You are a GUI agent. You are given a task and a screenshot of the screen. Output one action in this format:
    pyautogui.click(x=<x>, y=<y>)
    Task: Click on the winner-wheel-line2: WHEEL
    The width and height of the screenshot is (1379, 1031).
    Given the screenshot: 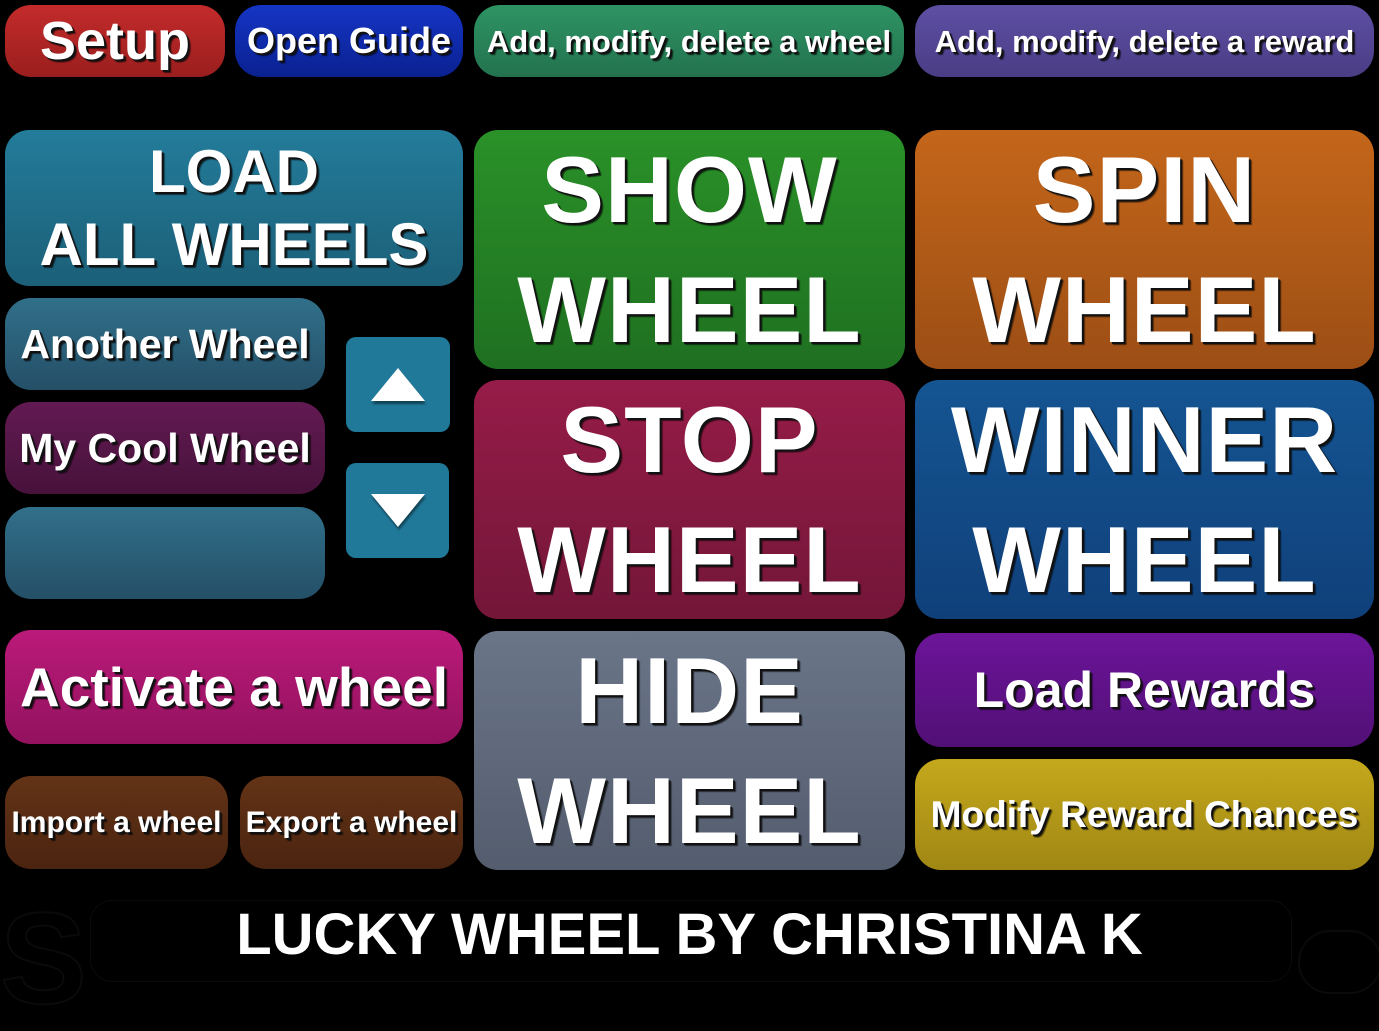 What is the action you would take?
    pyautogui.click(x=1144, y=559)
    